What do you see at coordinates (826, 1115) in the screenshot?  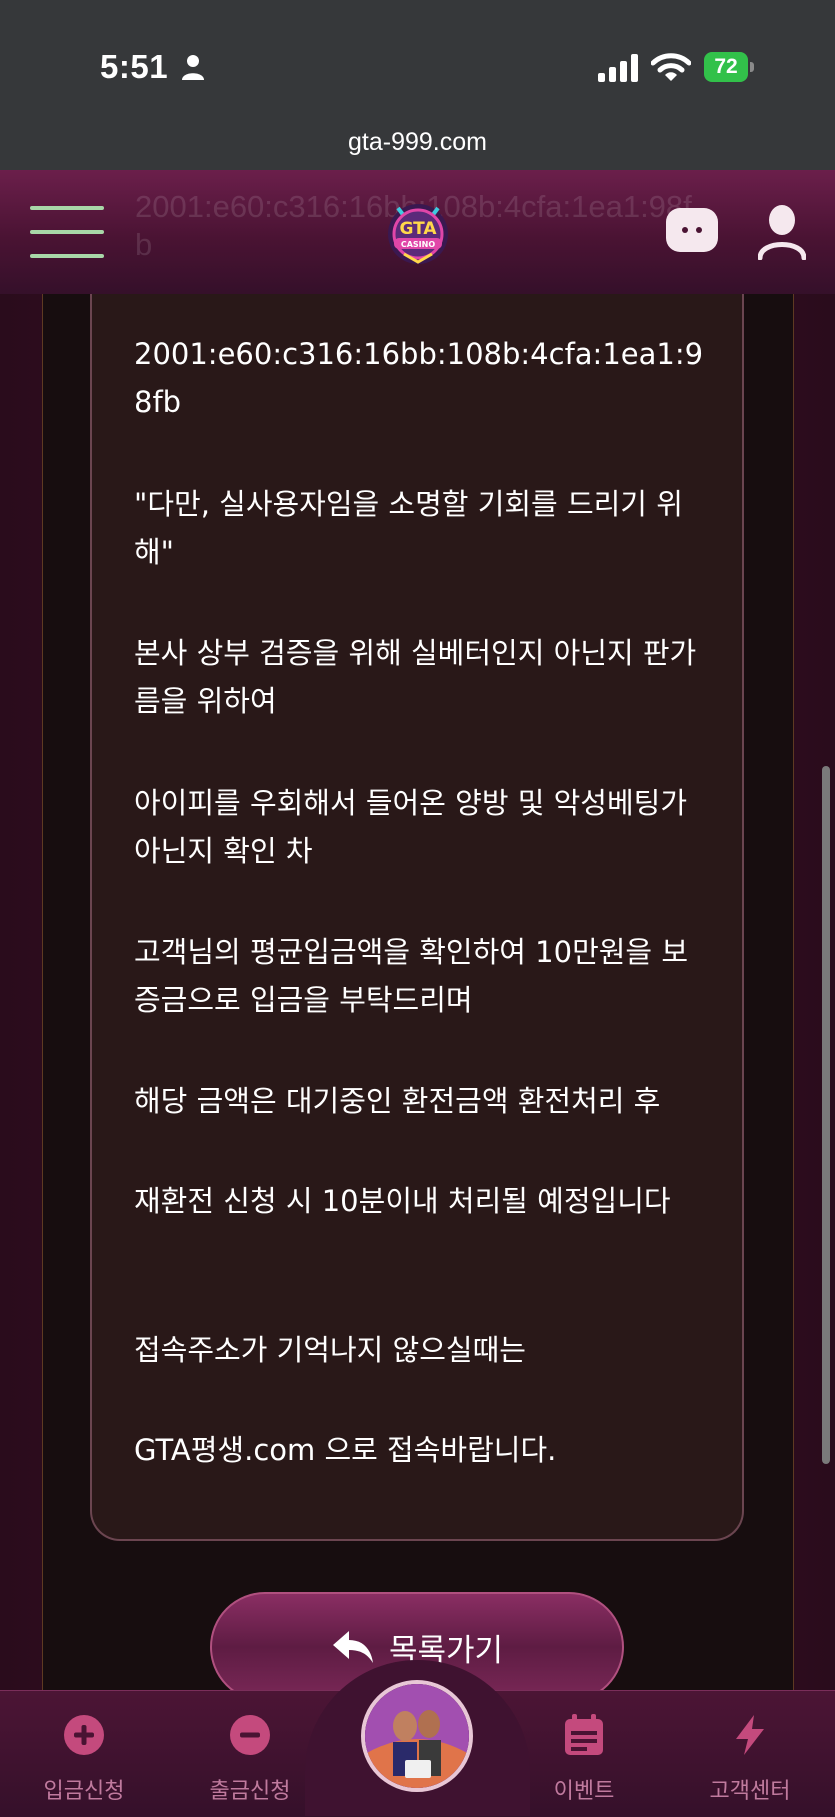 I see `scrollbar` at bounding box center [826, 1115].